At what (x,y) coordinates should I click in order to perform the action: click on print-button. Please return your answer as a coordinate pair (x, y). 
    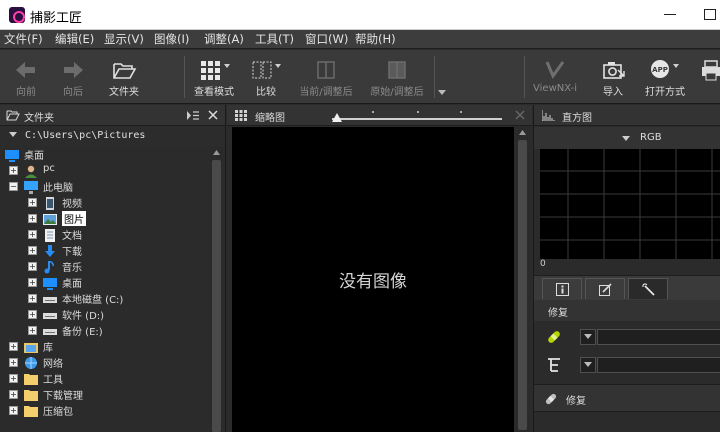
    Looking at the image, I should click on (709, 77).